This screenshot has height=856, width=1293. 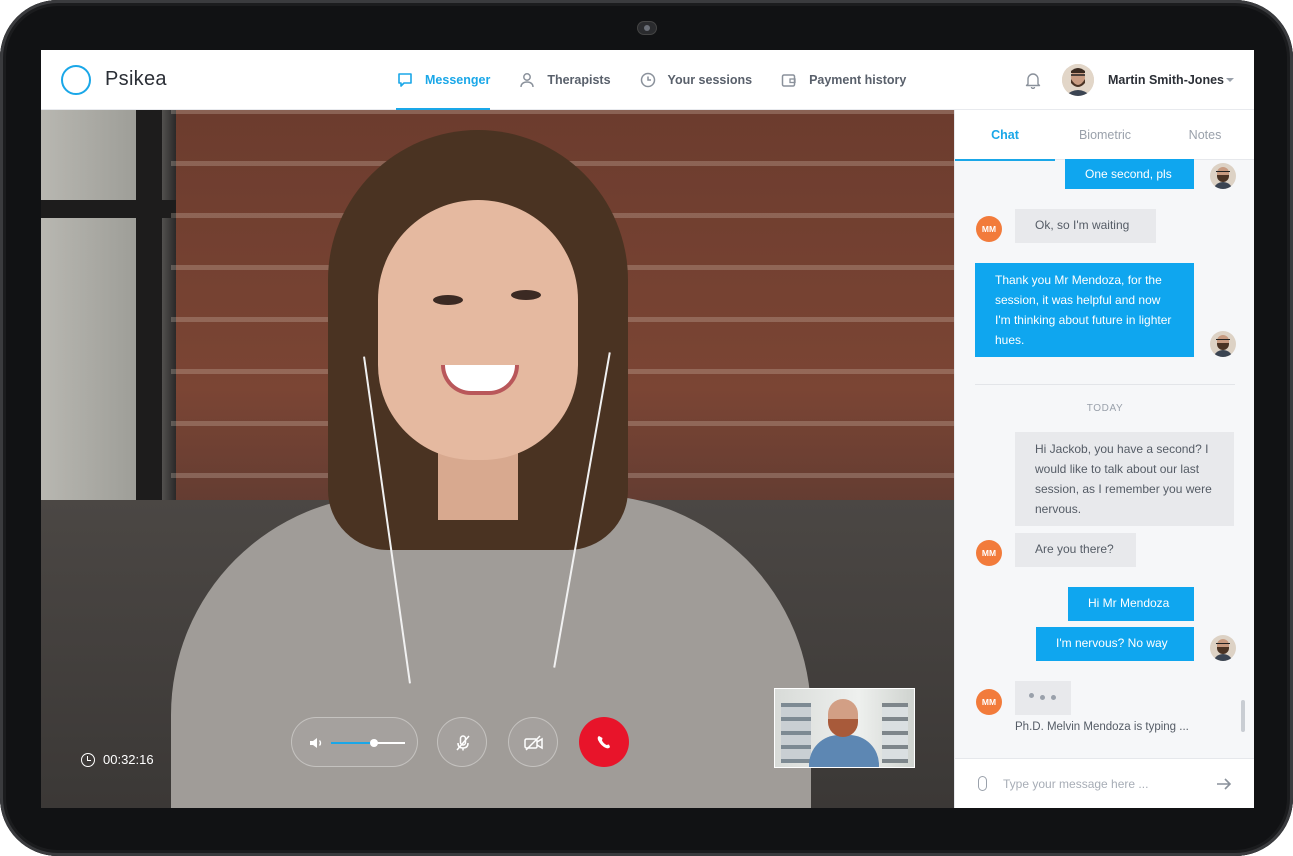 I want to click on day-separator-label: TODAY, so click(x=1105, y=408).